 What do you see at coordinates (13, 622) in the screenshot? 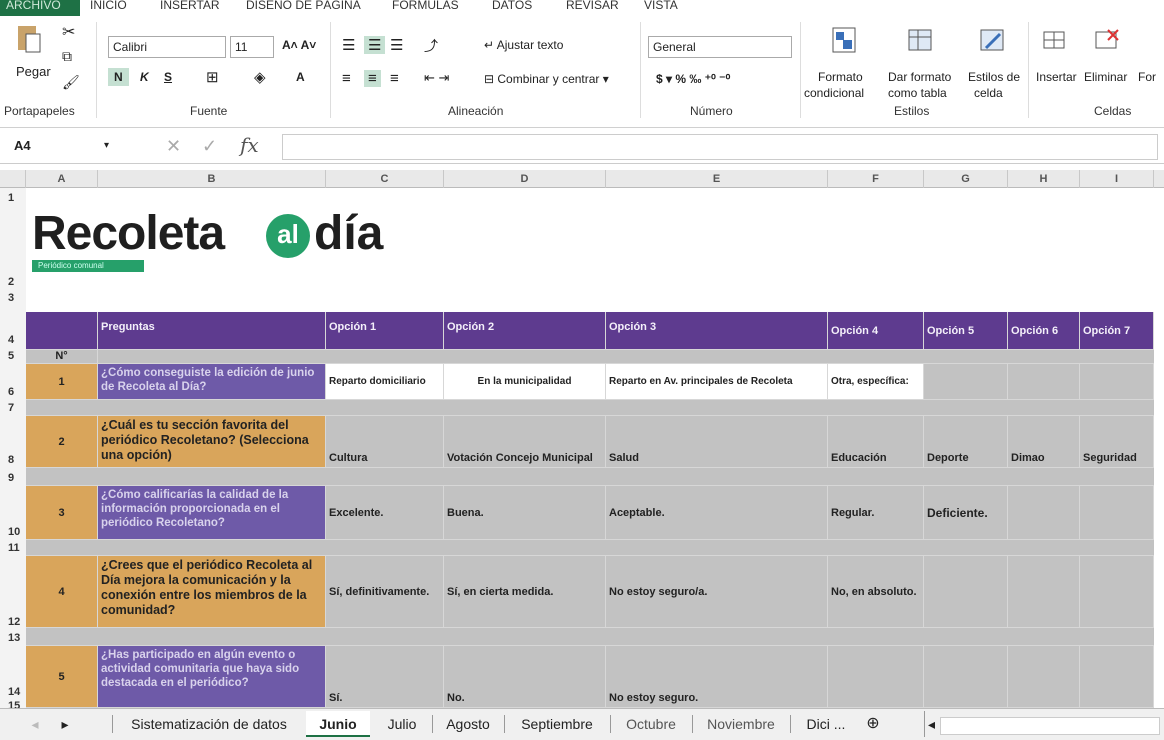
I see `row-header: 12` at bounding box center [13, 622].